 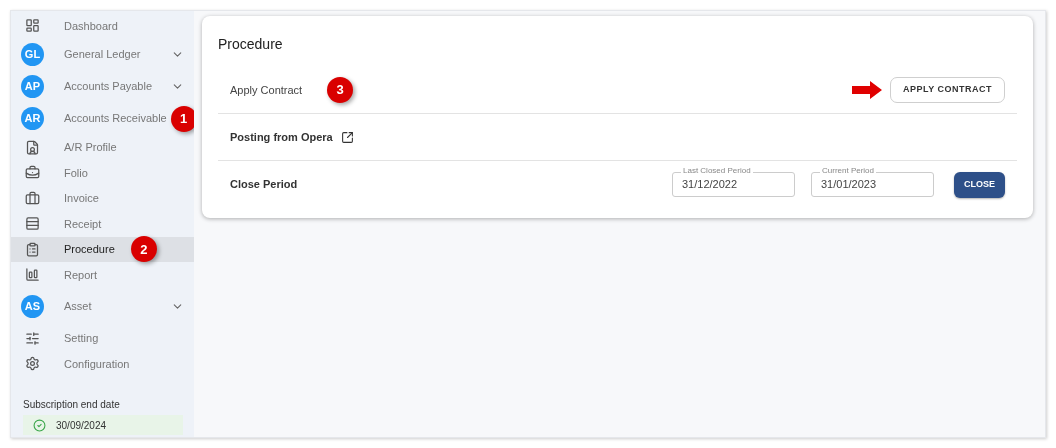 I want to click on sidebar-label: A/R Profile, so click(x=90, y=147).